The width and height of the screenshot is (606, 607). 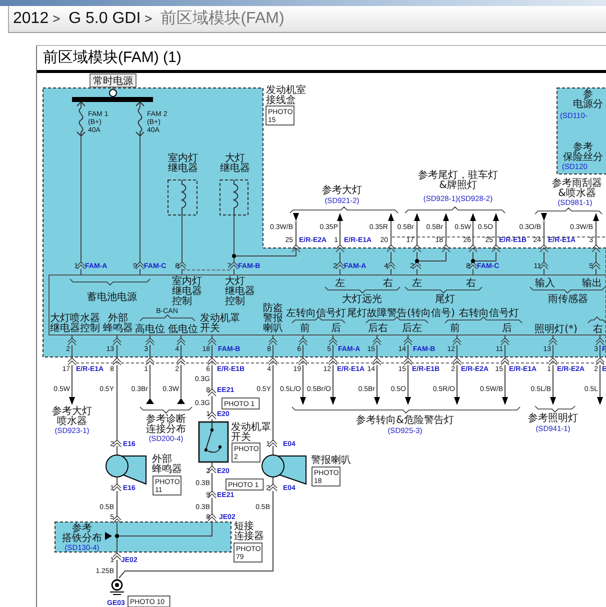 What do you see at coordinates (553, 418) in the screenshot?
I see `component-label: 参考照明灯` at bounding box center [553, 418].